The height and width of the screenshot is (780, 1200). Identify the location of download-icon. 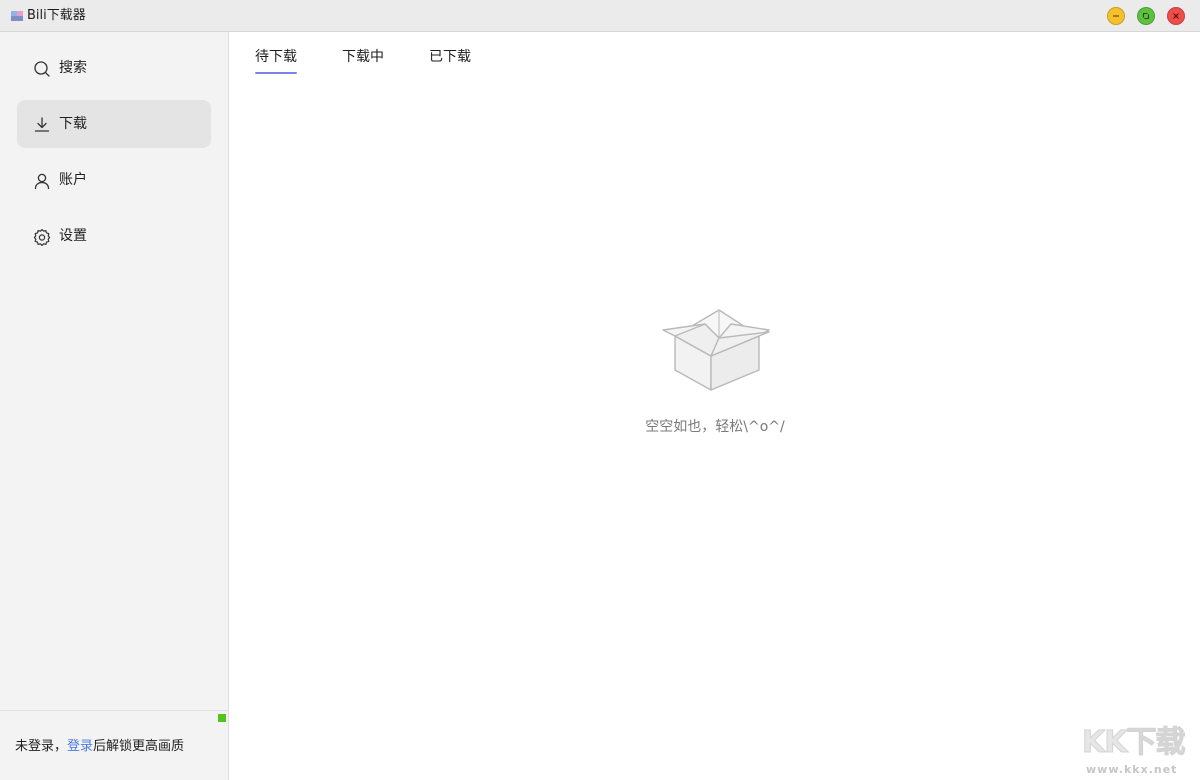
(42, 124).